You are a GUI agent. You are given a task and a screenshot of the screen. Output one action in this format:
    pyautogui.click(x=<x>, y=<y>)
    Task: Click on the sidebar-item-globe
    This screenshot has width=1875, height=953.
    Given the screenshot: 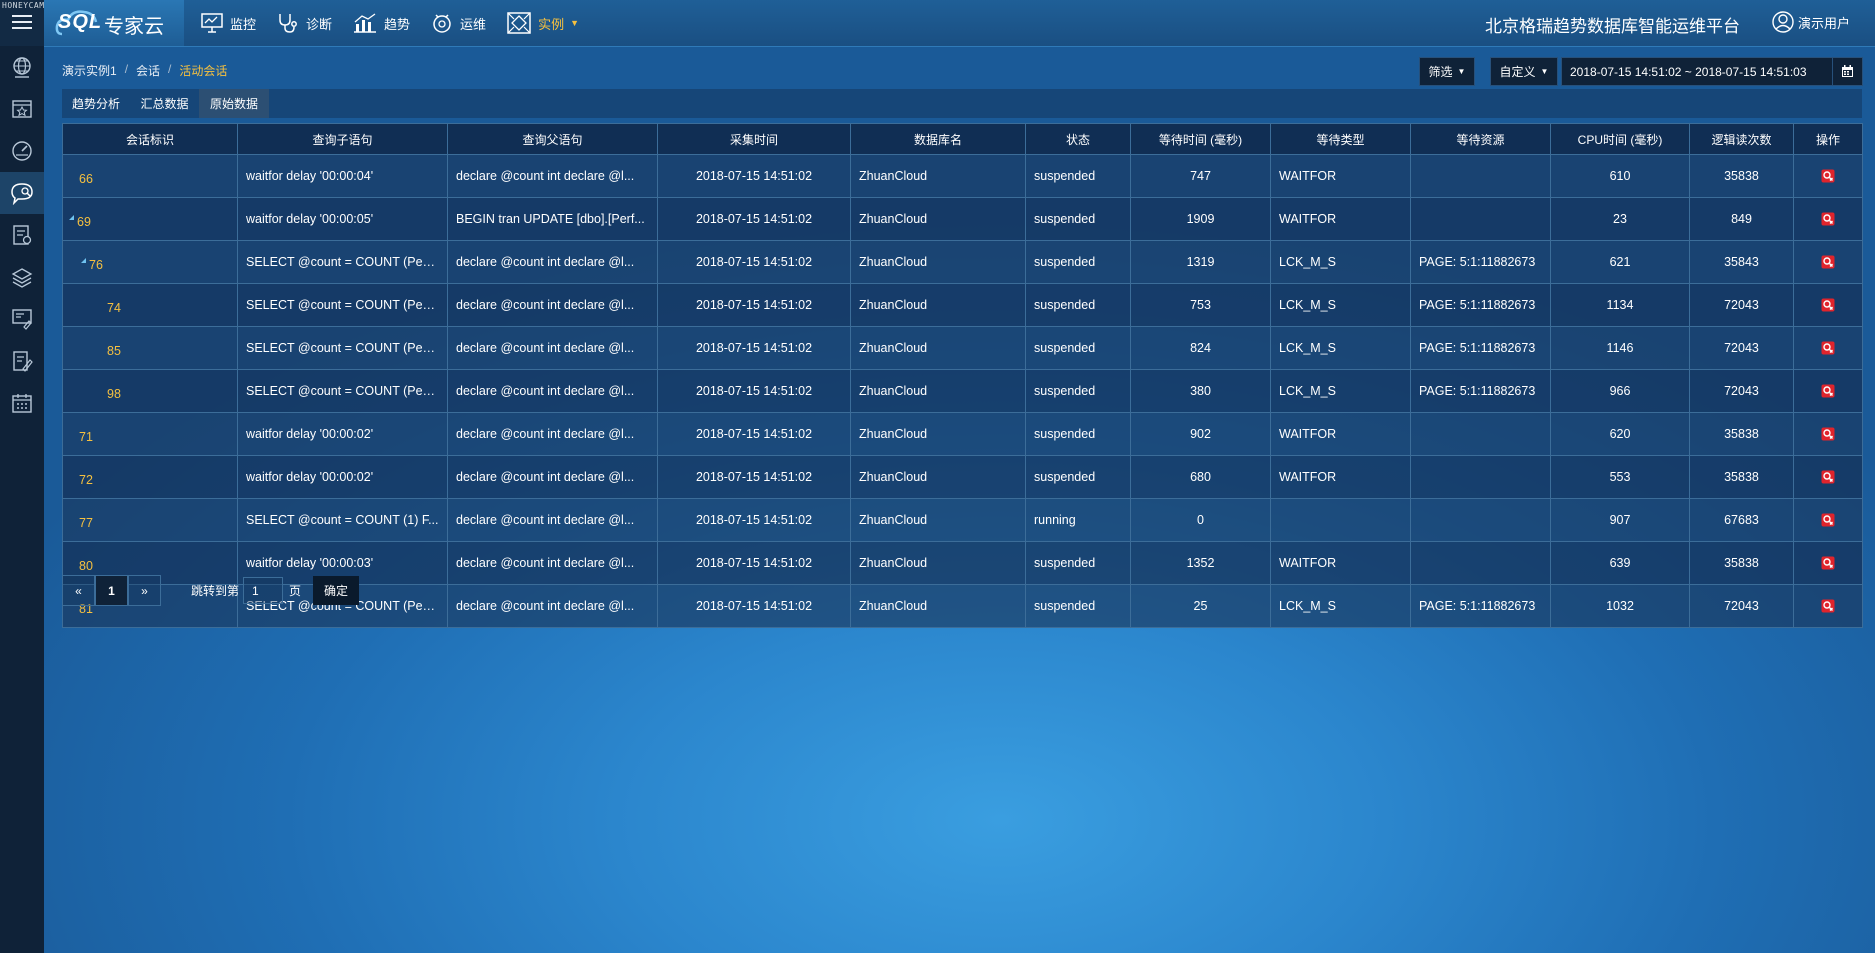 What is the action you would take?
    pyautogui.click(x=22, y=67)
    